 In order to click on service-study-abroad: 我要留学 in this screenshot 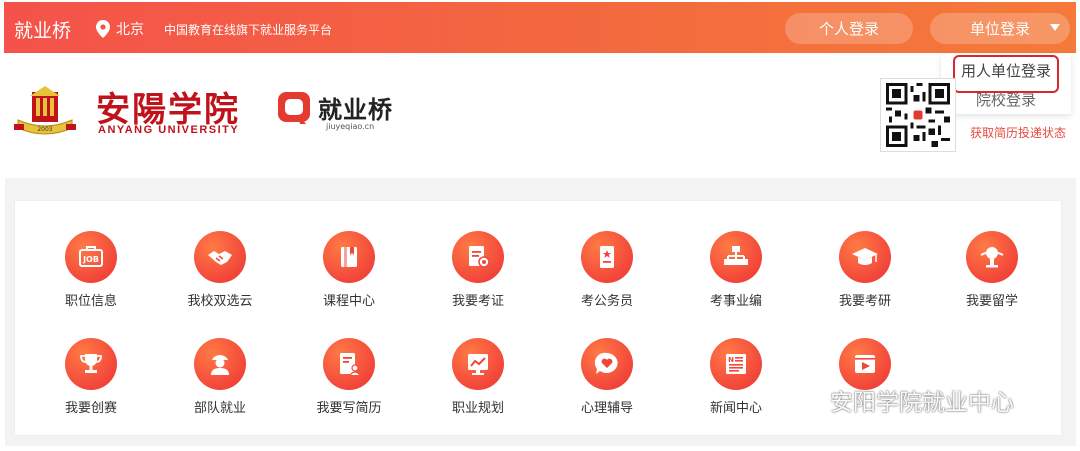, I will do `click(992, 270)`.